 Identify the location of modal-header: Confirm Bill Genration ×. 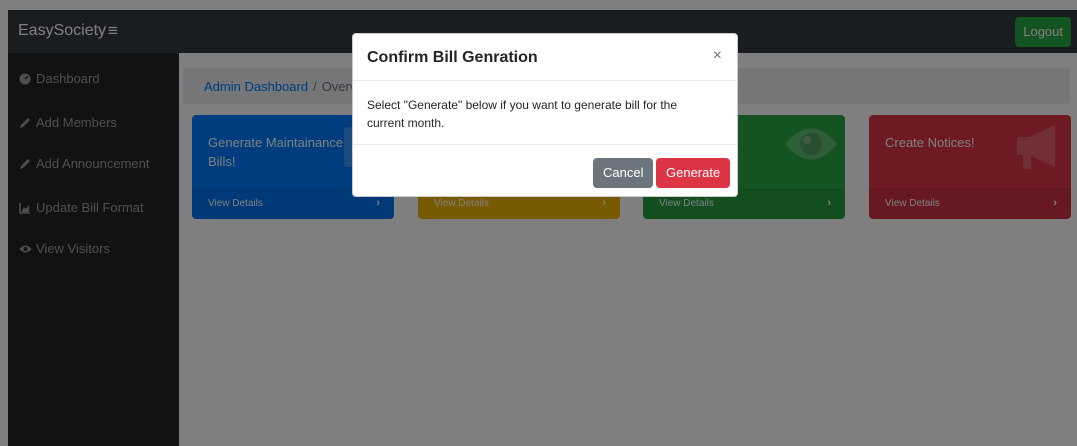
(545, 57).